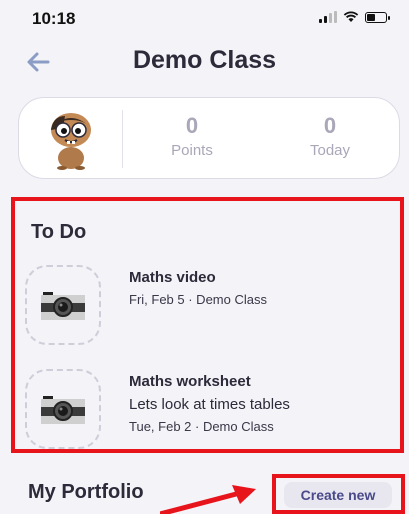  What do you see at coordinates (328, 17) in the screenshot?
I see `signal-icon` at bounding box center [328, 17].